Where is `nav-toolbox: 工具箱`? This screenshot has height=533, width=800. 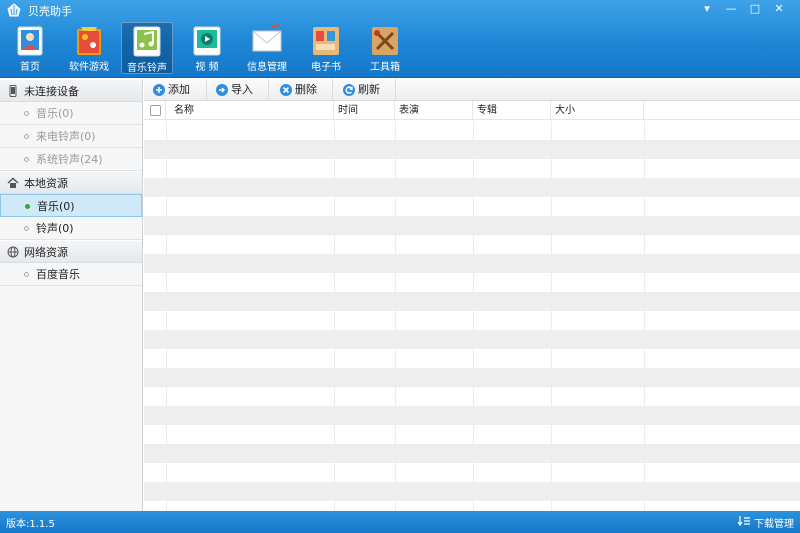 nav-toolbox: 工具箱 is located at coordinates (385, 48).